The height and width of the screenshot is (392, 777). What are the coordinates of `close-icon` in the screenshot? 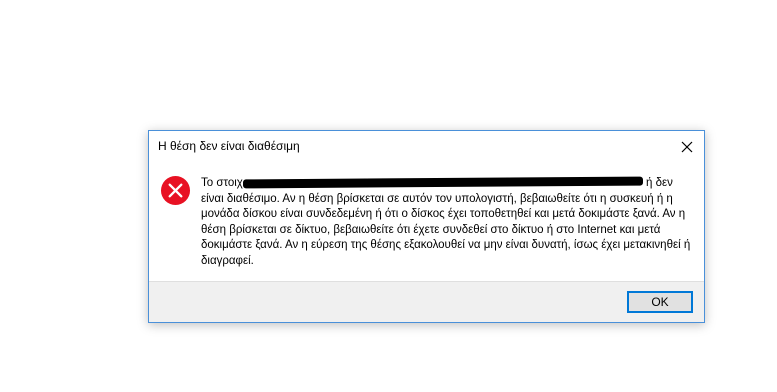 It's located at (687, 146).